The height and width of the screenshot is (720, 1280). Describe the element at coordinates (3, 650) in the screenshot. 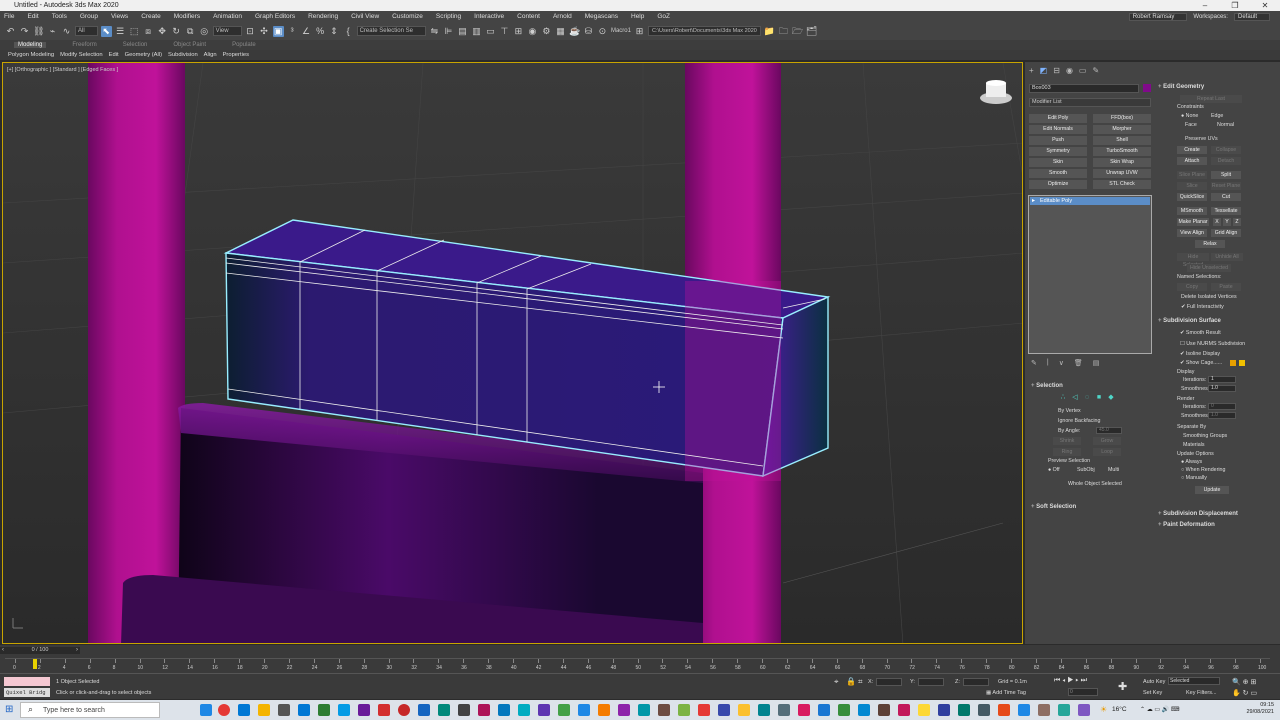

I see `time-slider-prev-icon: ‹` at that location.